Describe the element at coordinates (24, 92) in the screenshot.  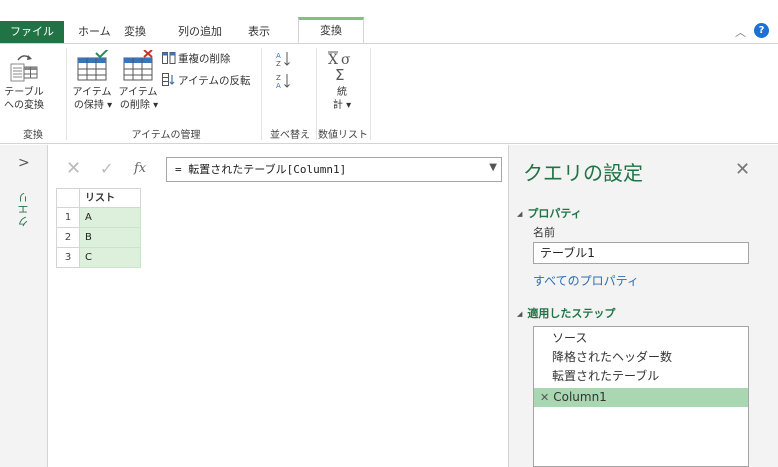
I see `convert-to-table-label-1: テーブル` at that location.